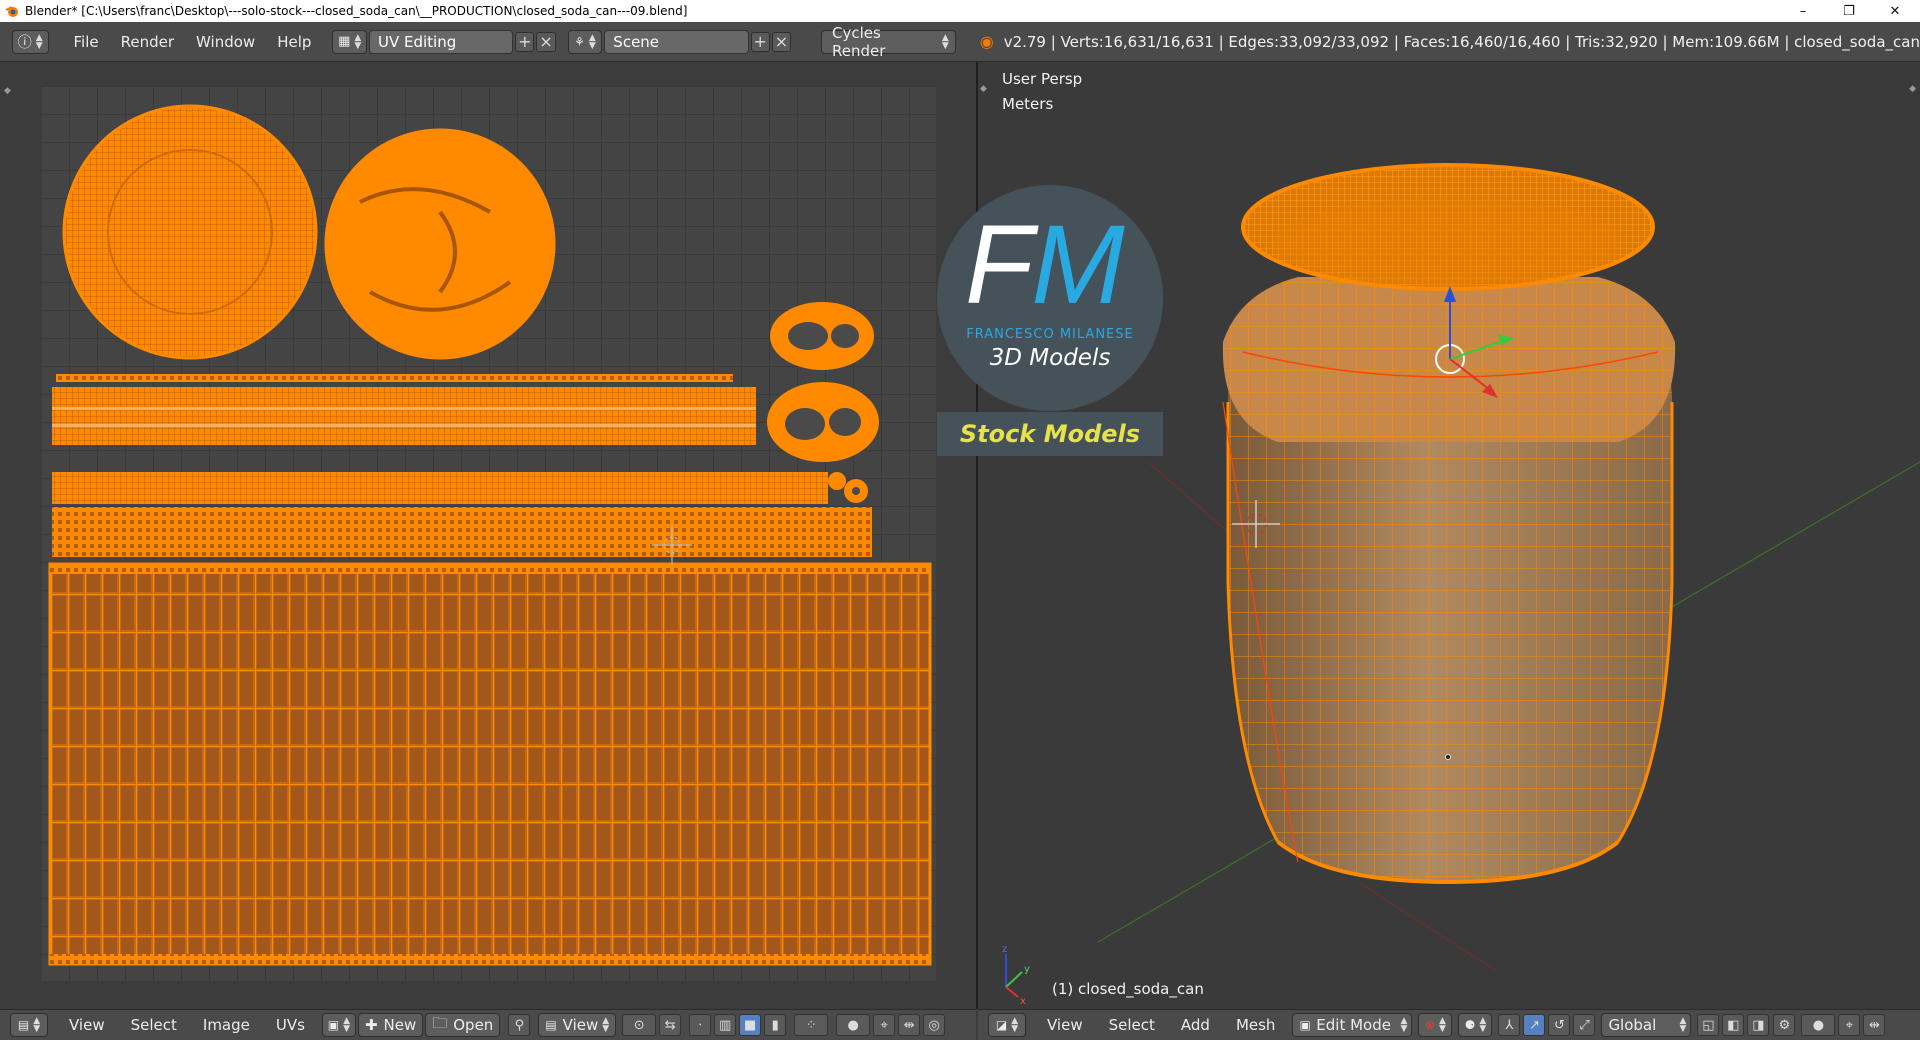 This screenshot has height=1040, width=1920. I want to click on uv-island-bottom-disc, so click(190, 232).